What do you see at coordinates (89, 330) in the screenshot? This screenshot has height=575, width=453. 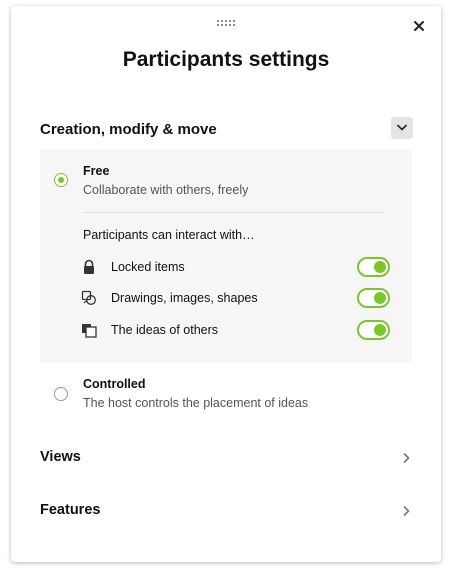 I see `ideas-icon` at bounding box center [89, 330].